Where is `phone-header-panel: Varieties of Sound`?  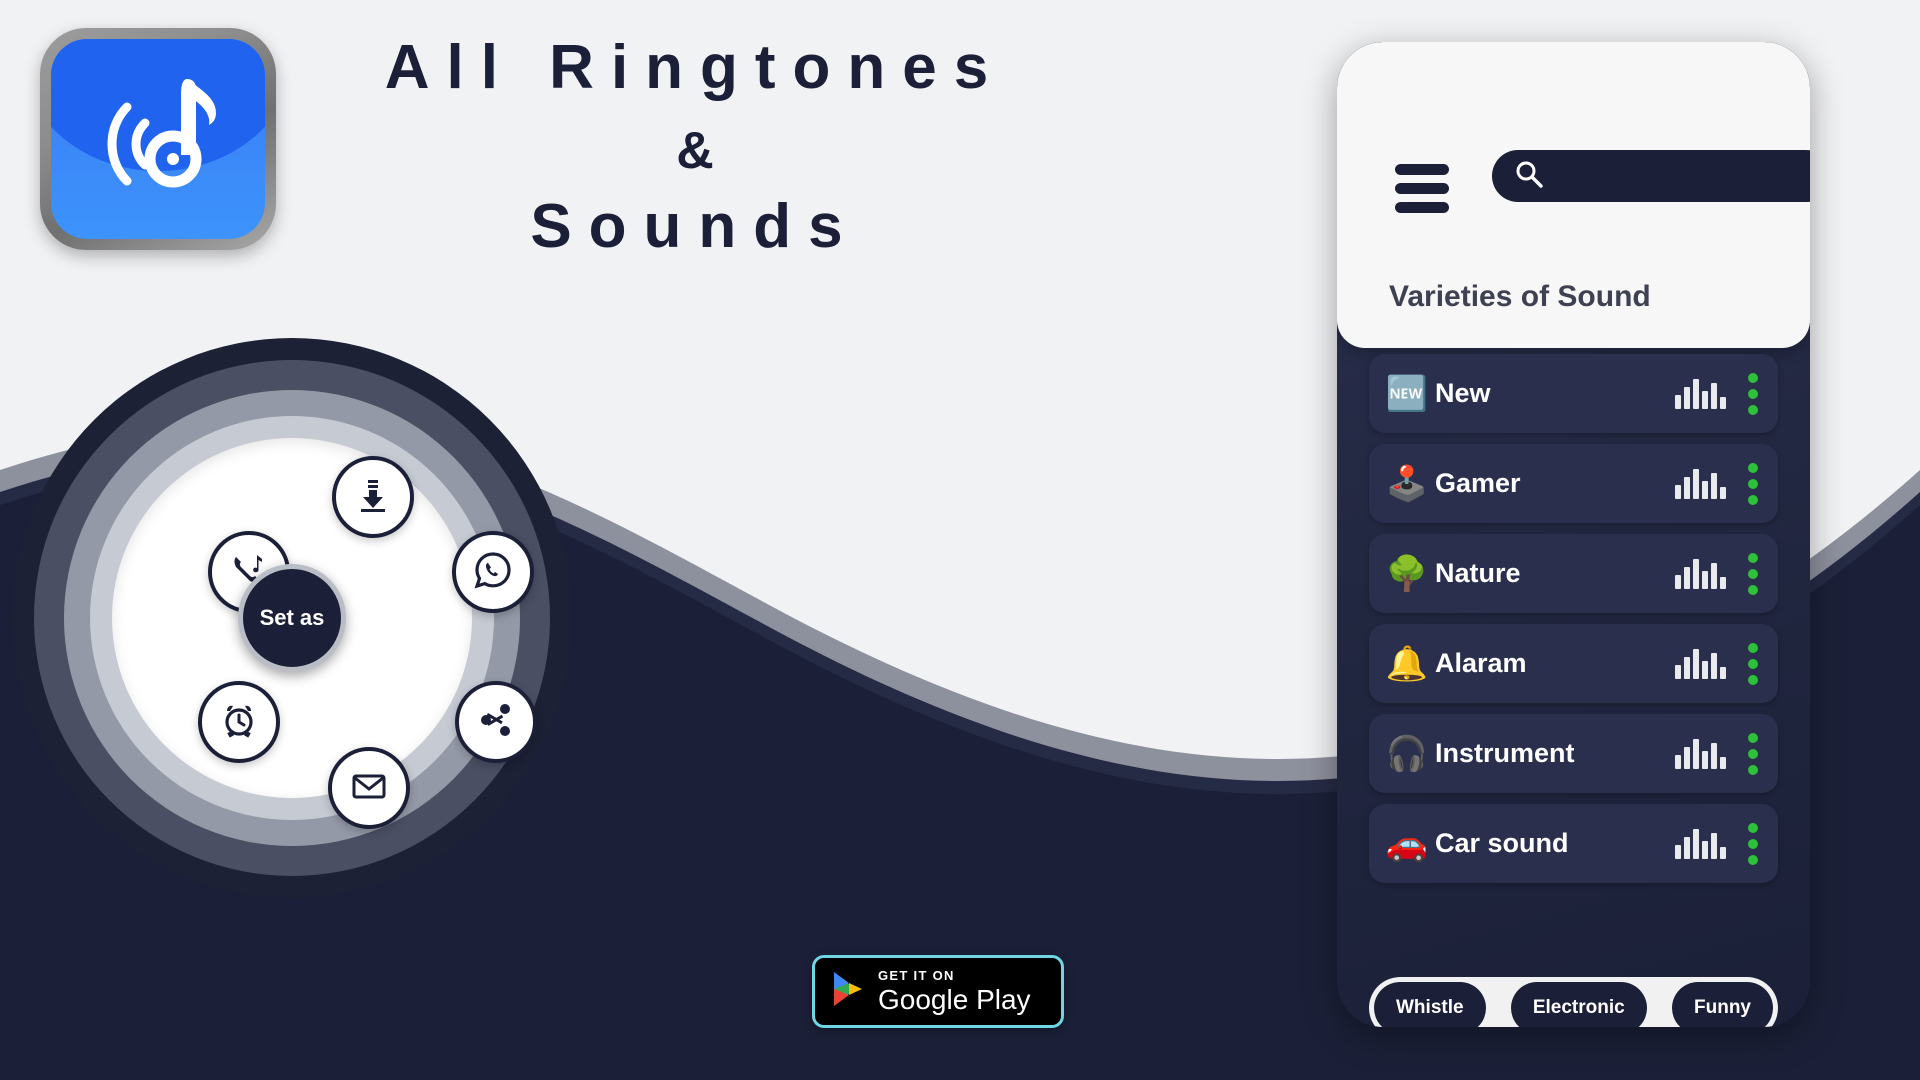
phone-header-panel: Varieties of Sound is located at coordinates (1573, 195).